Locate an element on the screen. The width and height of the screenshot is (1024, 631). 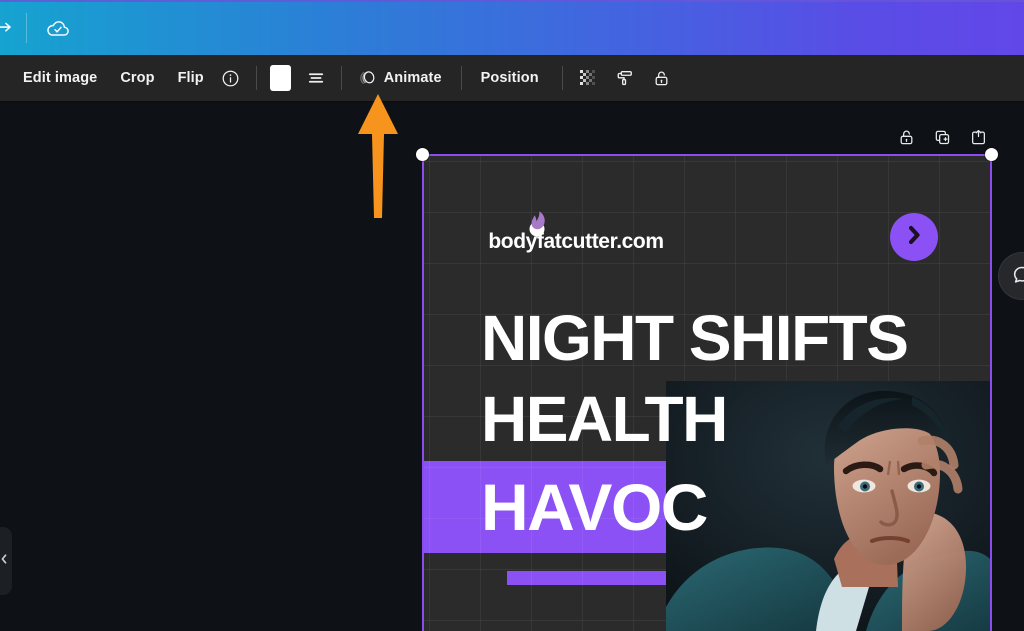
element-actions-toolbar is located at coordinates (942, 137).